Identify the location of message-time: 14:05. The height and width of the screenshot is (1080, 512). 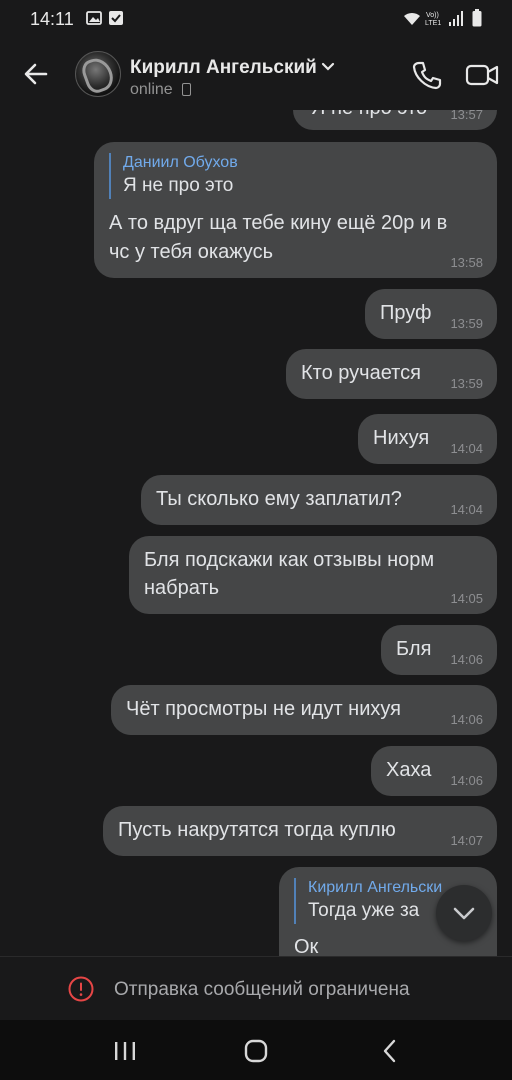
(466, 598).